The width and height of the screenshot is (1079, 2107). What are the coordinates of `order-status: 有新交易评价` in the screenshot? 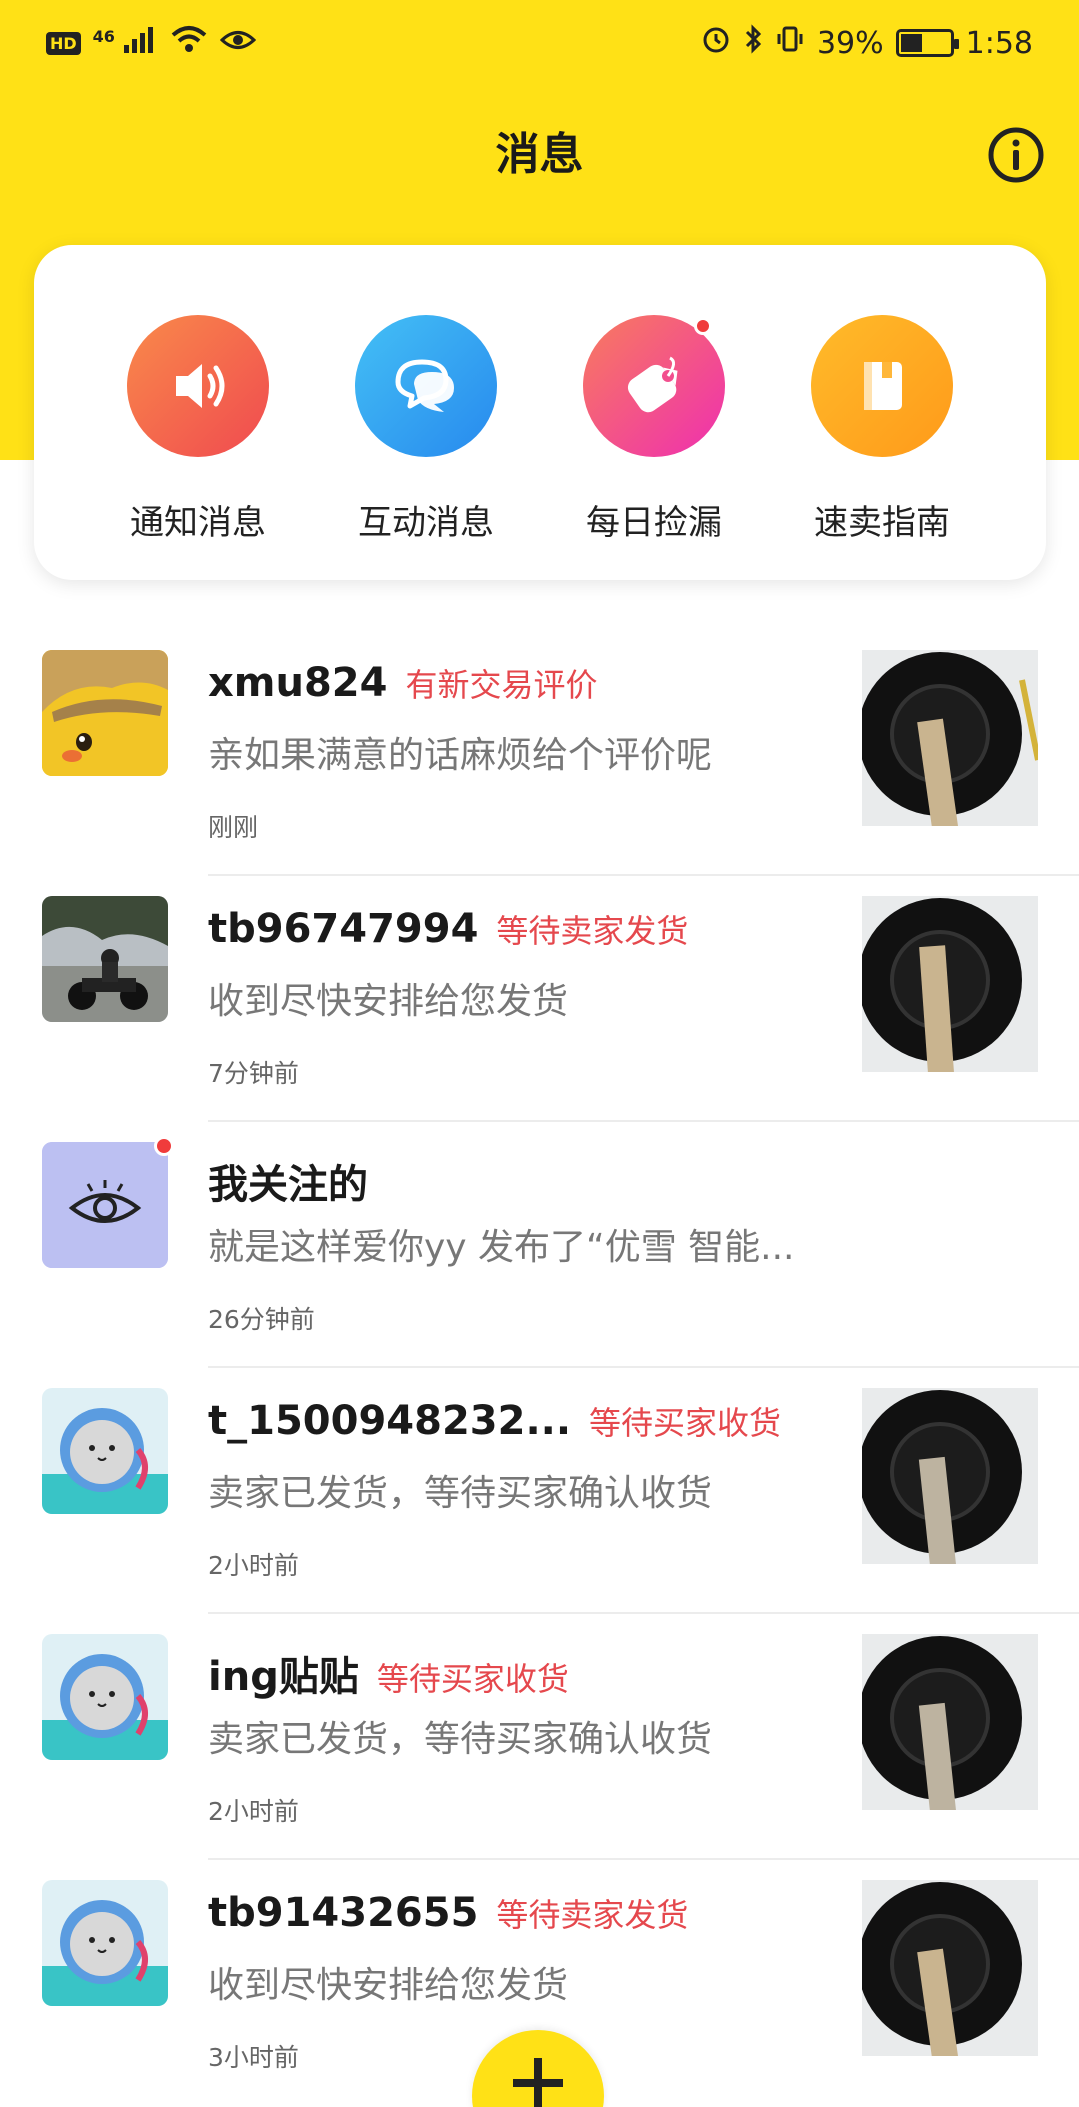 It's located at (501, 685).